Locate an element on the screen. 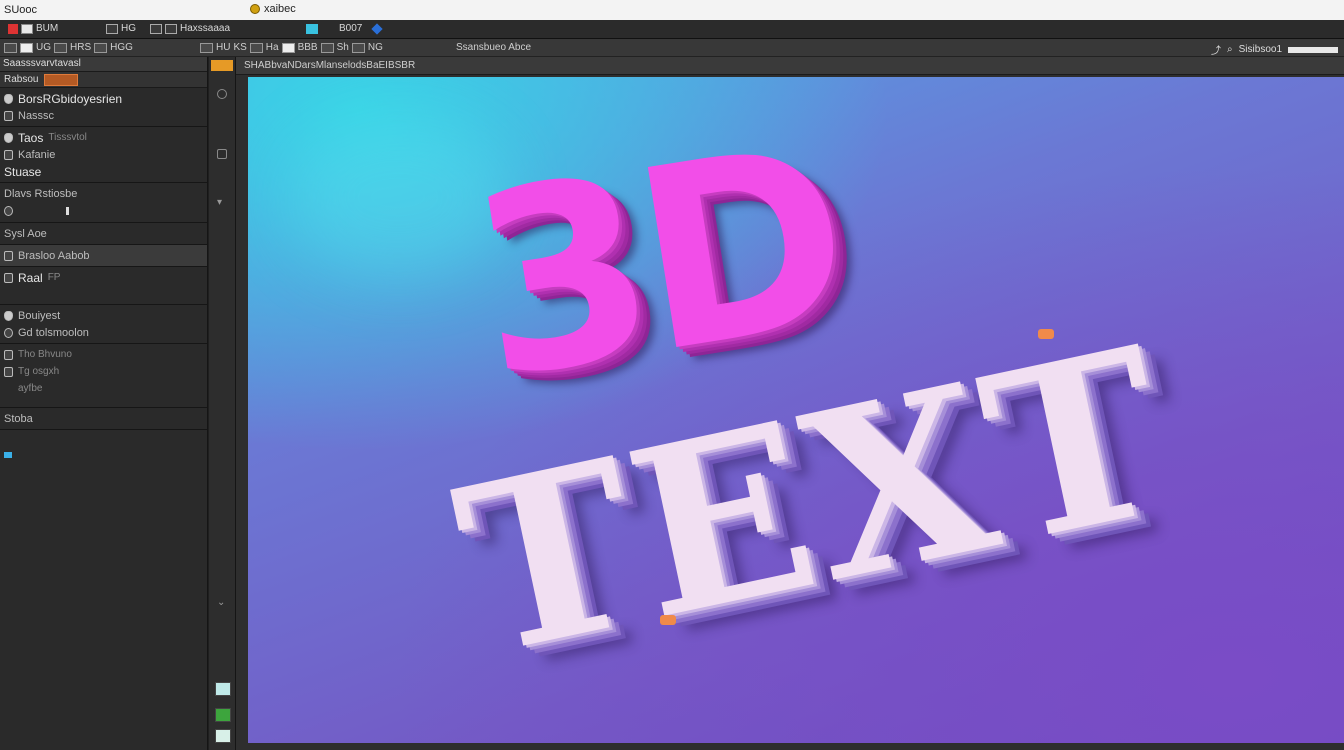 The height and width of the screenshot is (750, 1344). panel-section-1: BorsRGbidoyesrien Nasssc is located at coordinates (103, 107).